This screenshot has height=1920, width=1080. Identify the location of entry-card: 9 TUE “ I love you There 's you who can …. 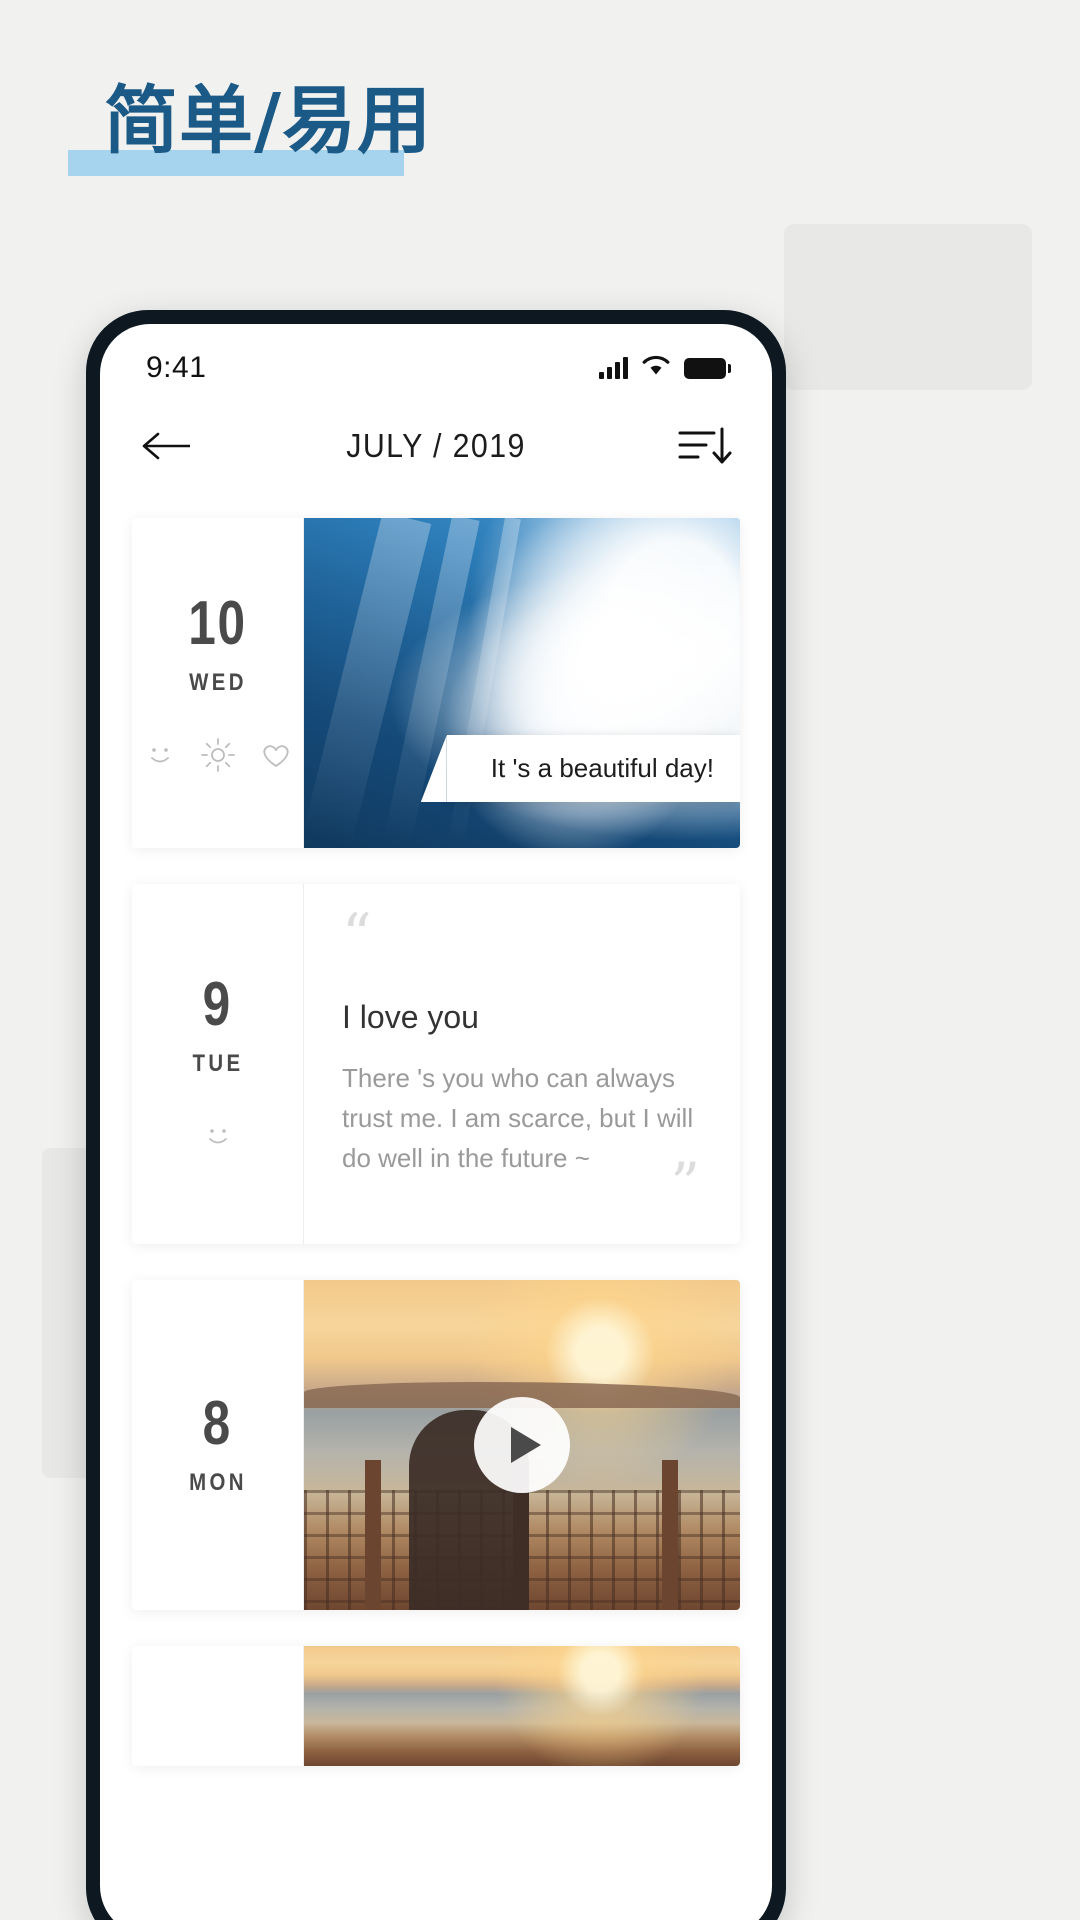
(436, 1064).